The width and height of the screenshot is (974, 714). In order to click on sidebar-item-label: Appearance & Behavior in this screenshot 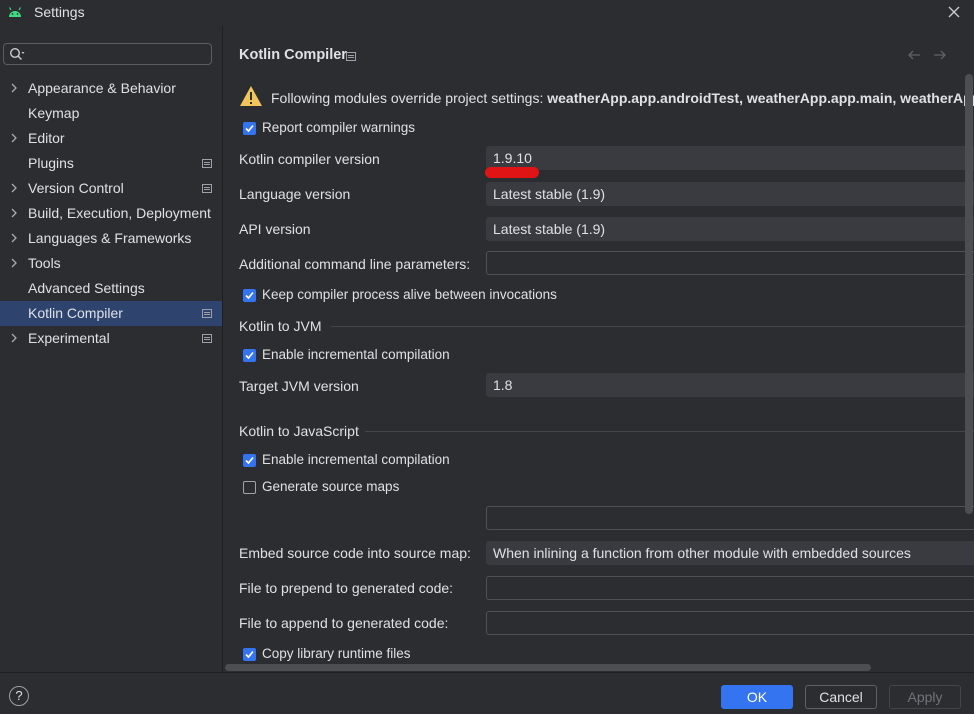, I will do `click(102, 88)`.